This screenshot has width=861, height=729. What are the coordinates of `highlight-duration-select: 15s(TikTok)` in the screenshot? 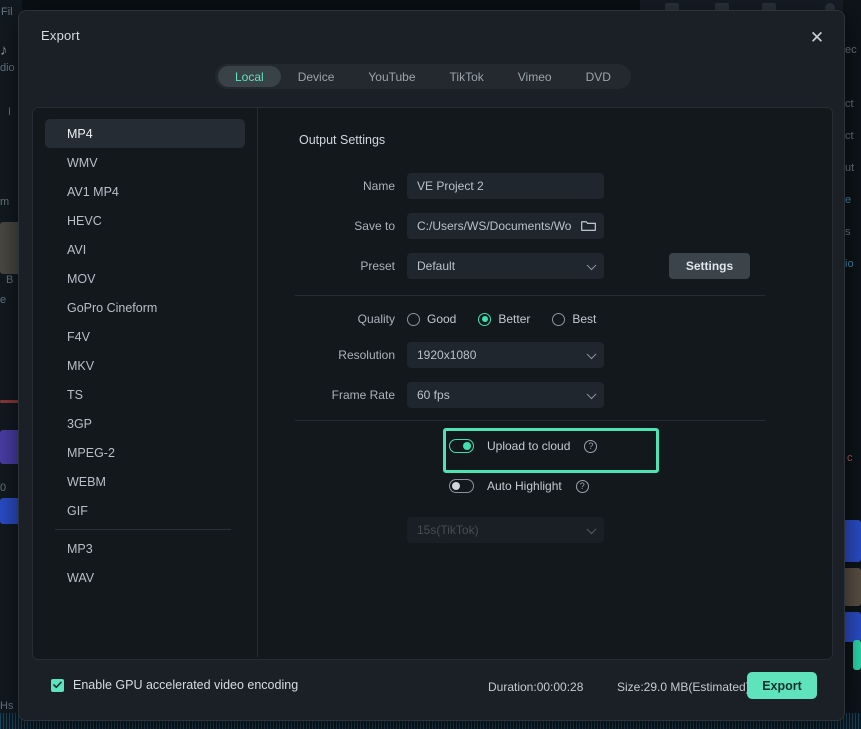 It's located at (505, 530).